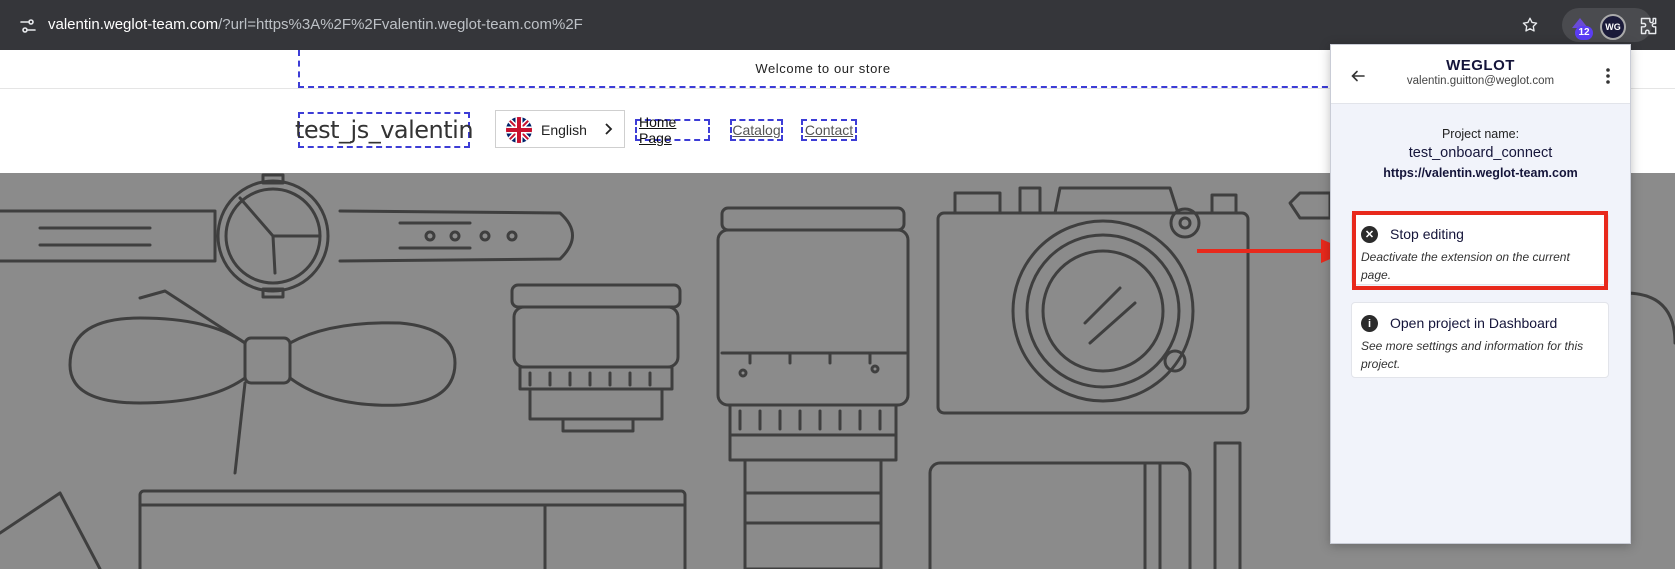 This screenshot has height=569, width=1675. I want to click on weglot-extension-icon: WG, so click(1613, 27).